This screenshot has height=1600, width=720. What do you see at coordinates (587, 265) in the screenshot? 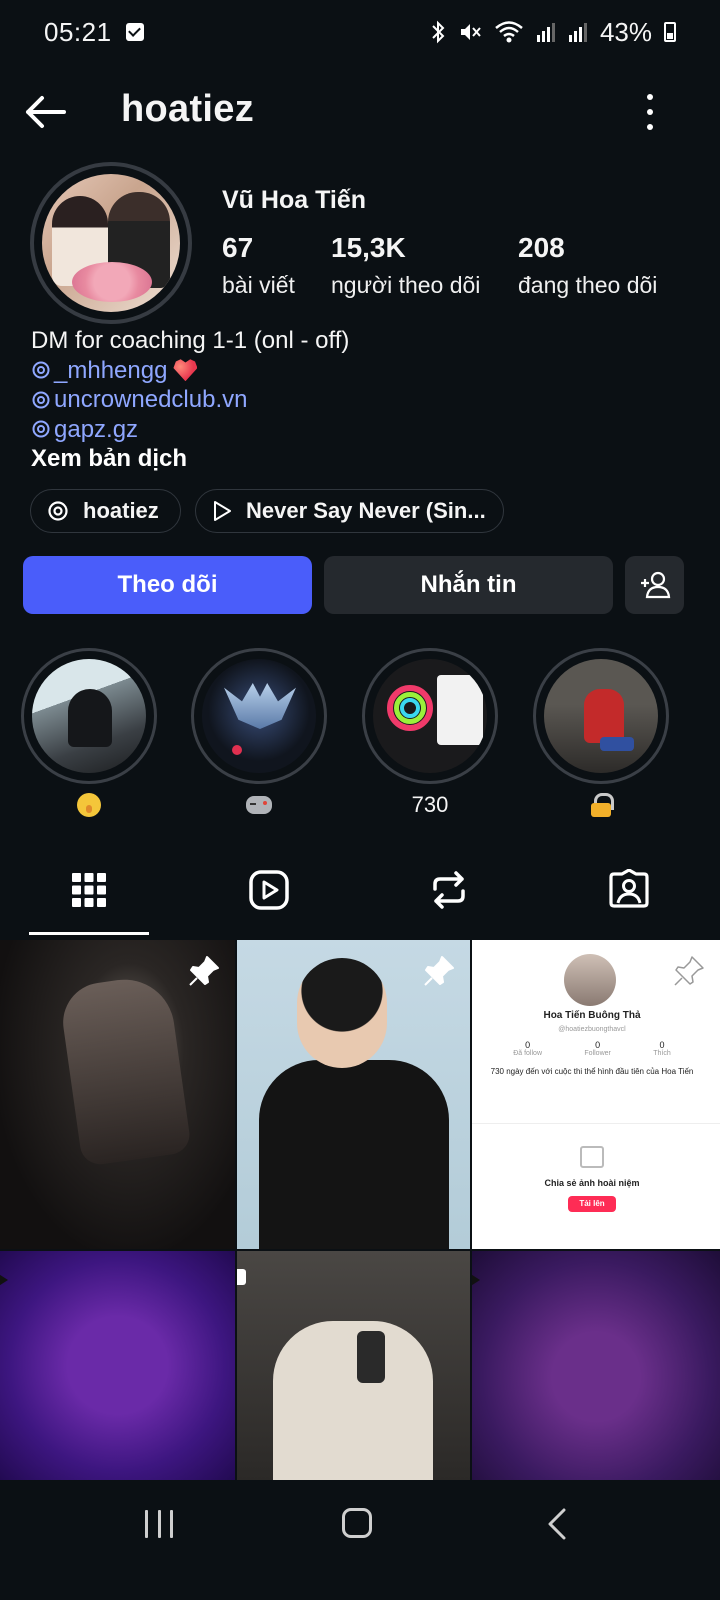
I see `following-count: 208 đang theo dõi` at bounding box center [587, 265].